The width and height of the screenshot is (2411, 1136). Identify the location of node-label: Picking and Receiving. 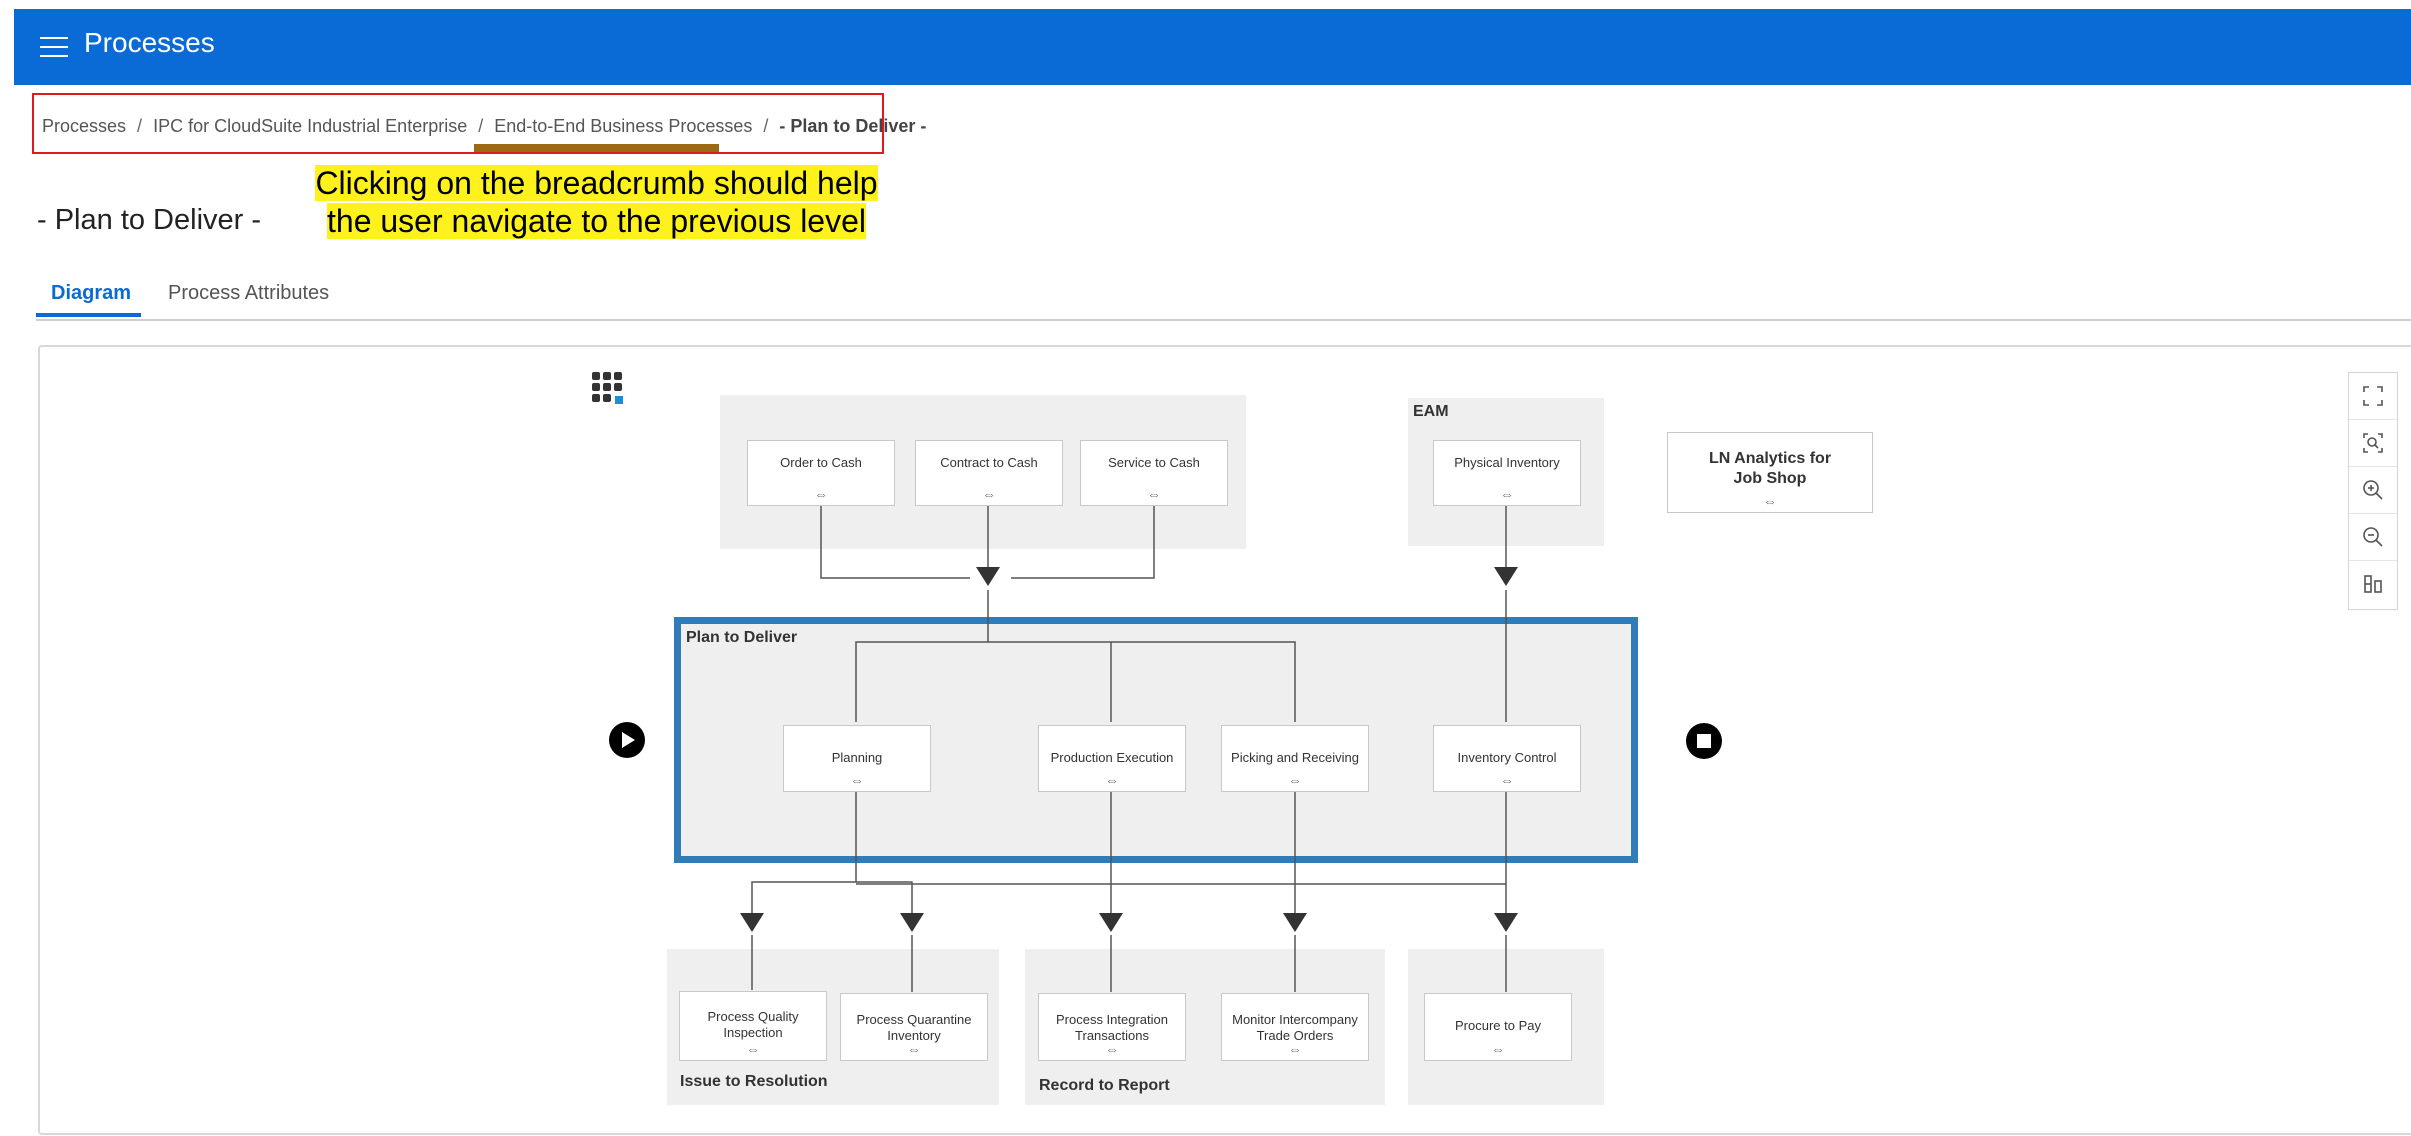
(1295, 757).